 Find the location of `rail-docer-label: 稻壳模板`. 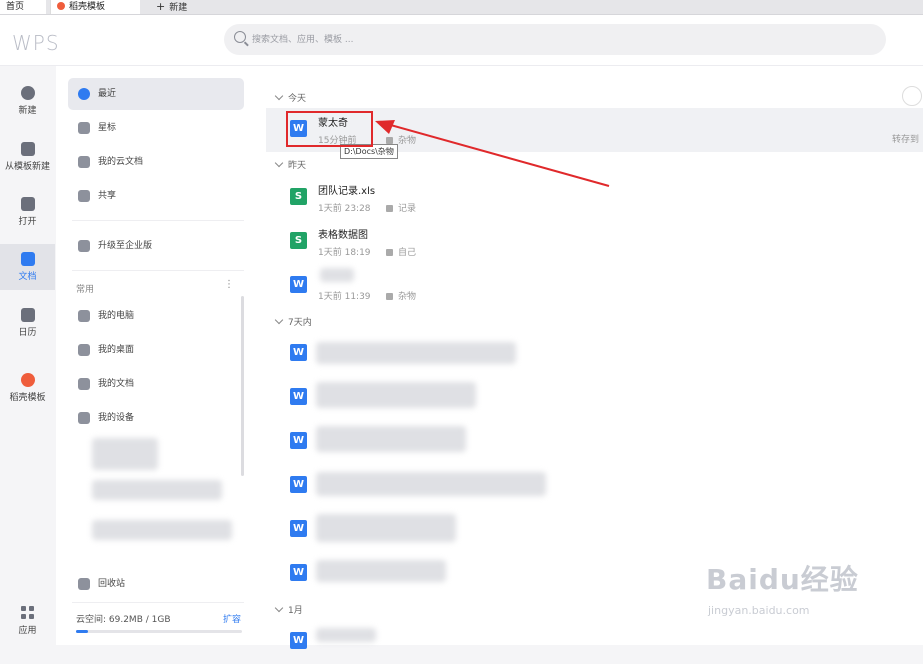

rail-docer-label: 稻壳模板 is located at coordinates (27, 398).